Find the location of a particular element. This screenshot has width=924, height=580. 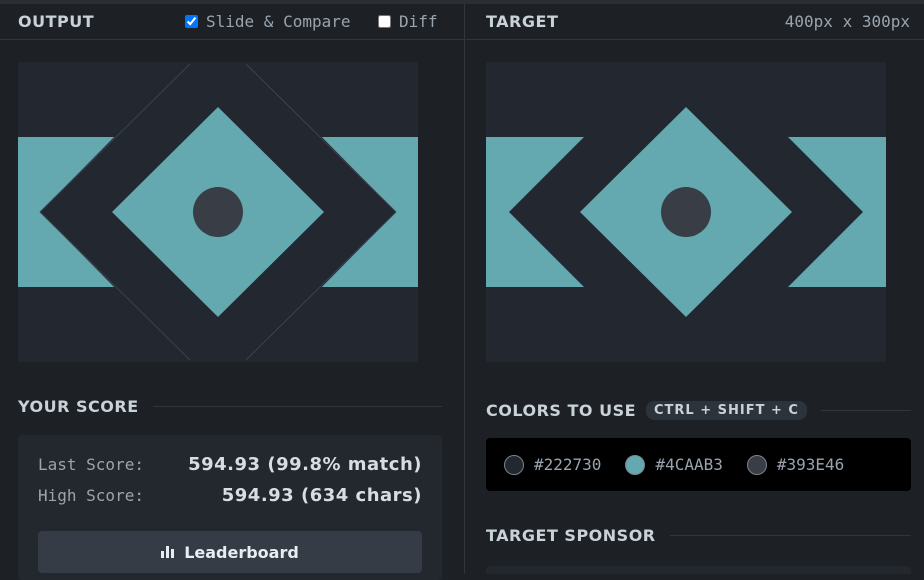

swatch-hex: #4CAAB3 is located at coordinates (689, 464).